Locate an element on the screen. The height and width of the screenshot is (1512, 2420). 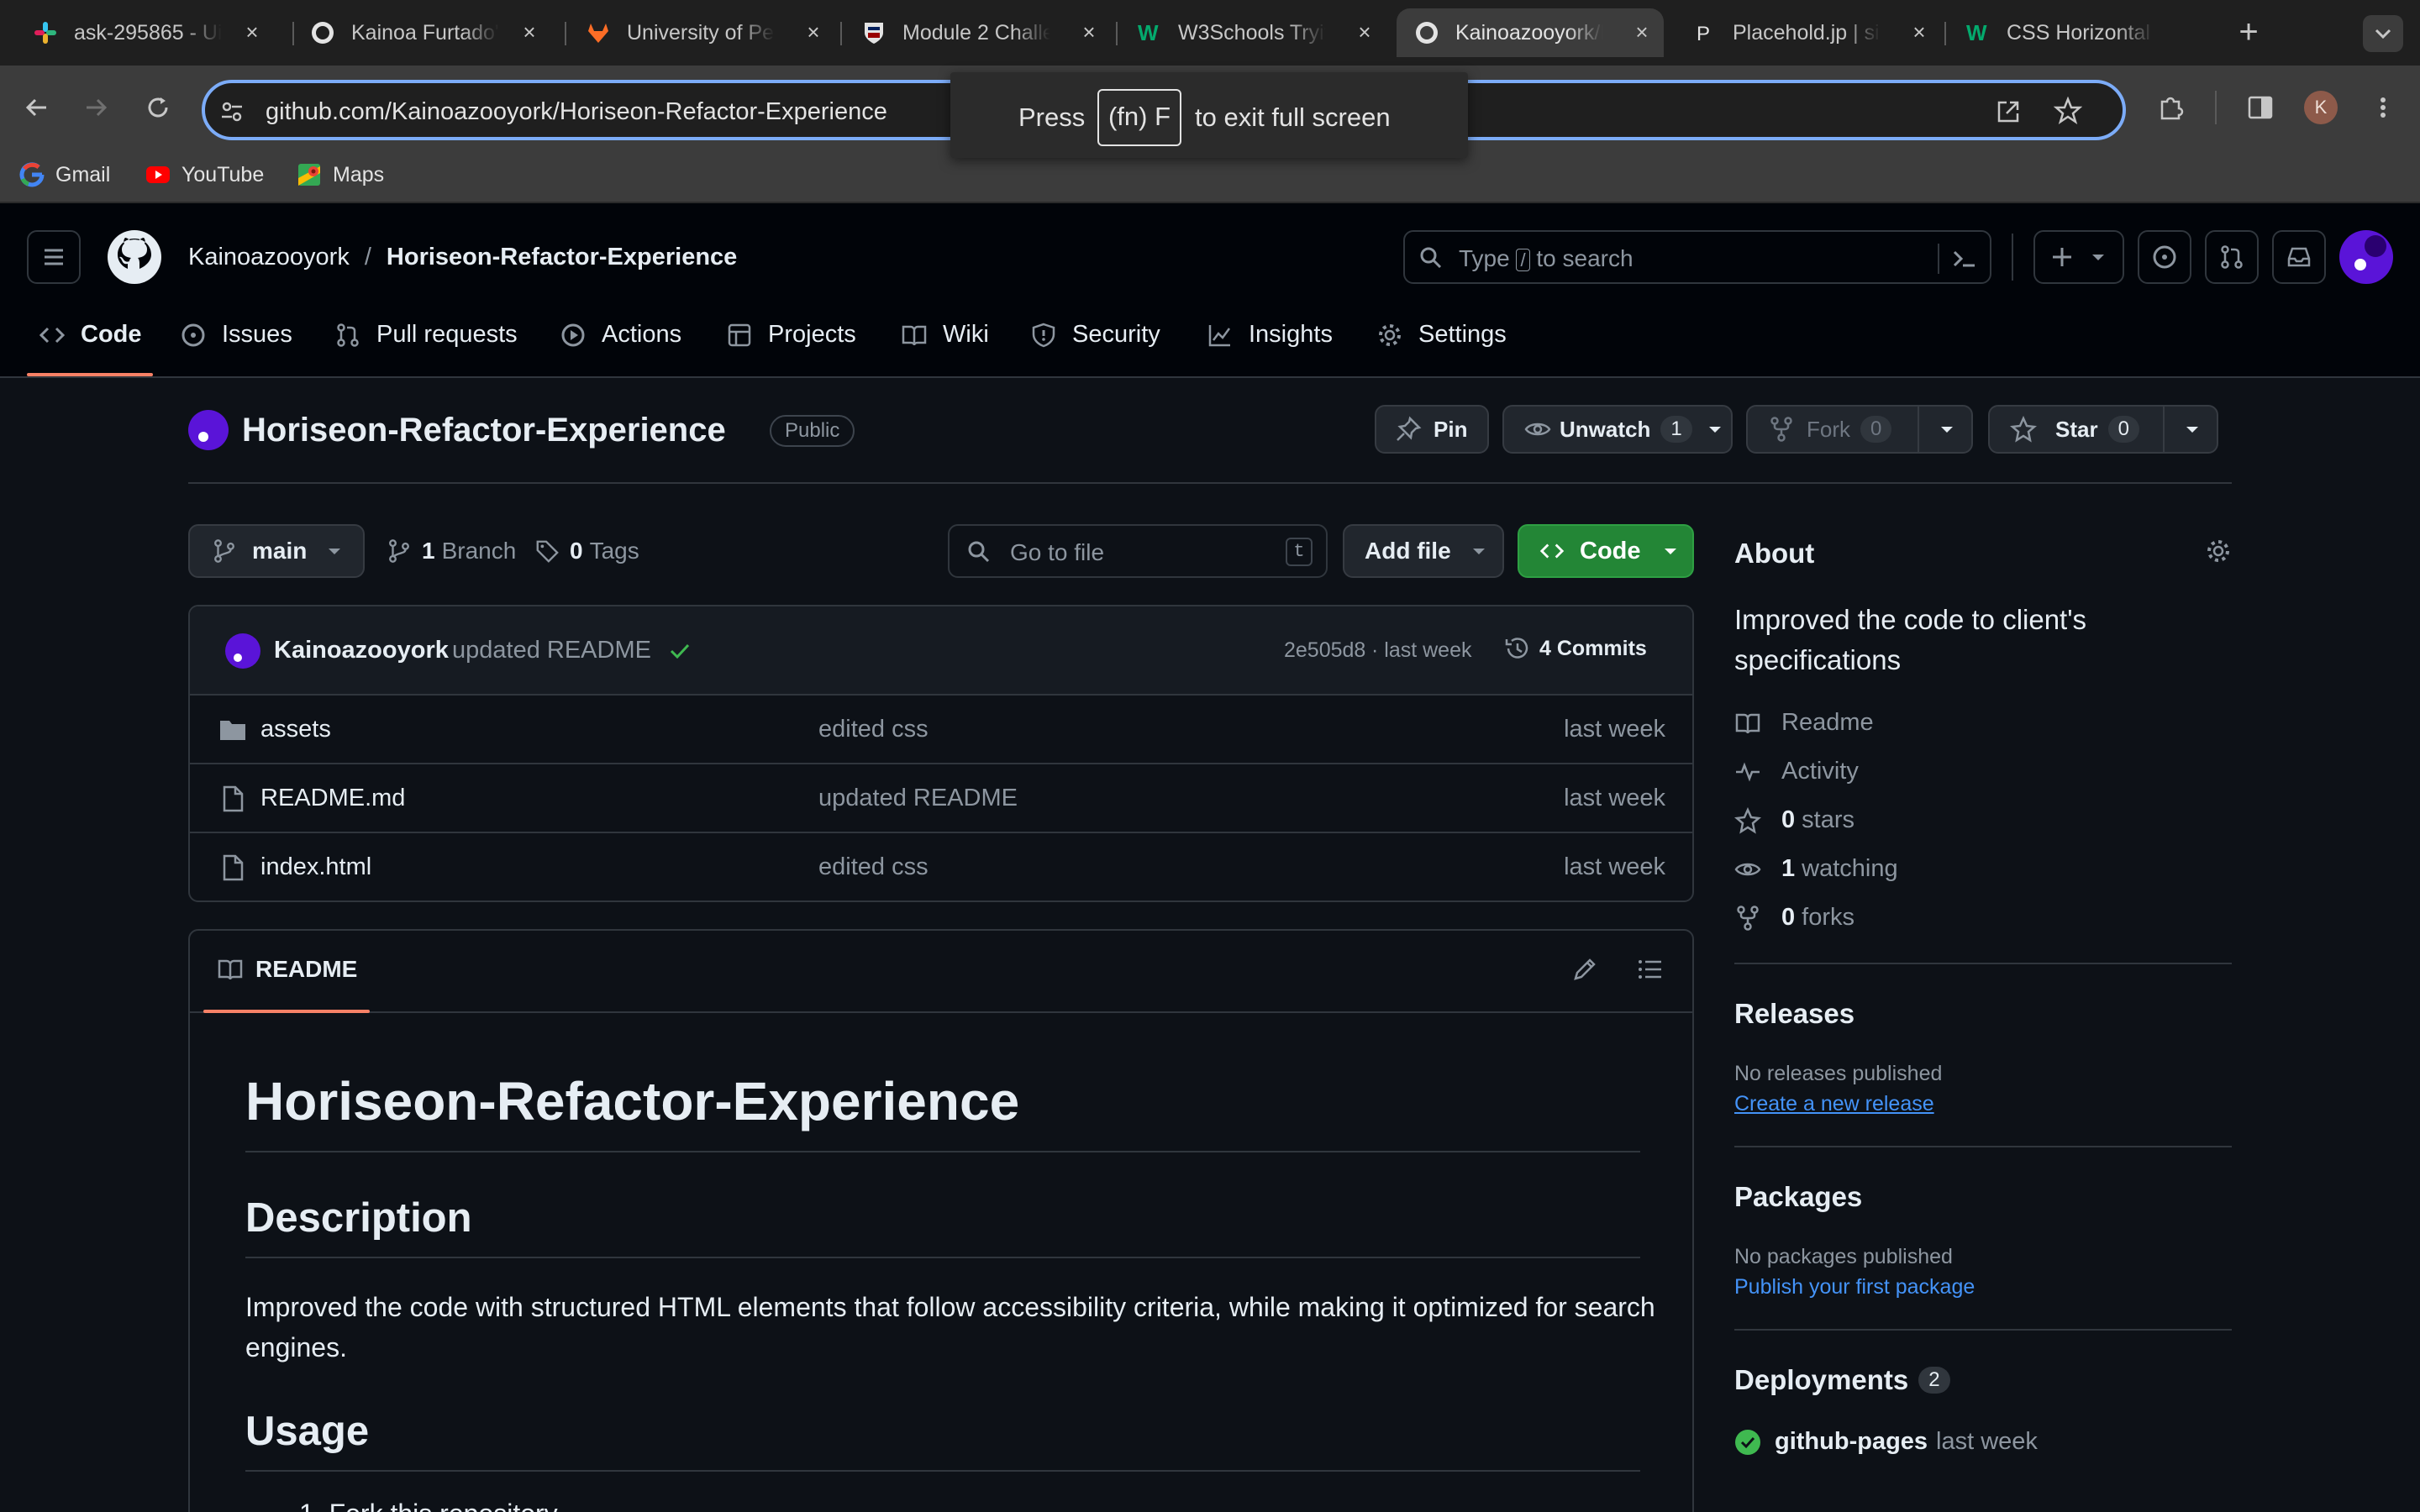
tab-projects: Projects is located at coordinates (791, 335).